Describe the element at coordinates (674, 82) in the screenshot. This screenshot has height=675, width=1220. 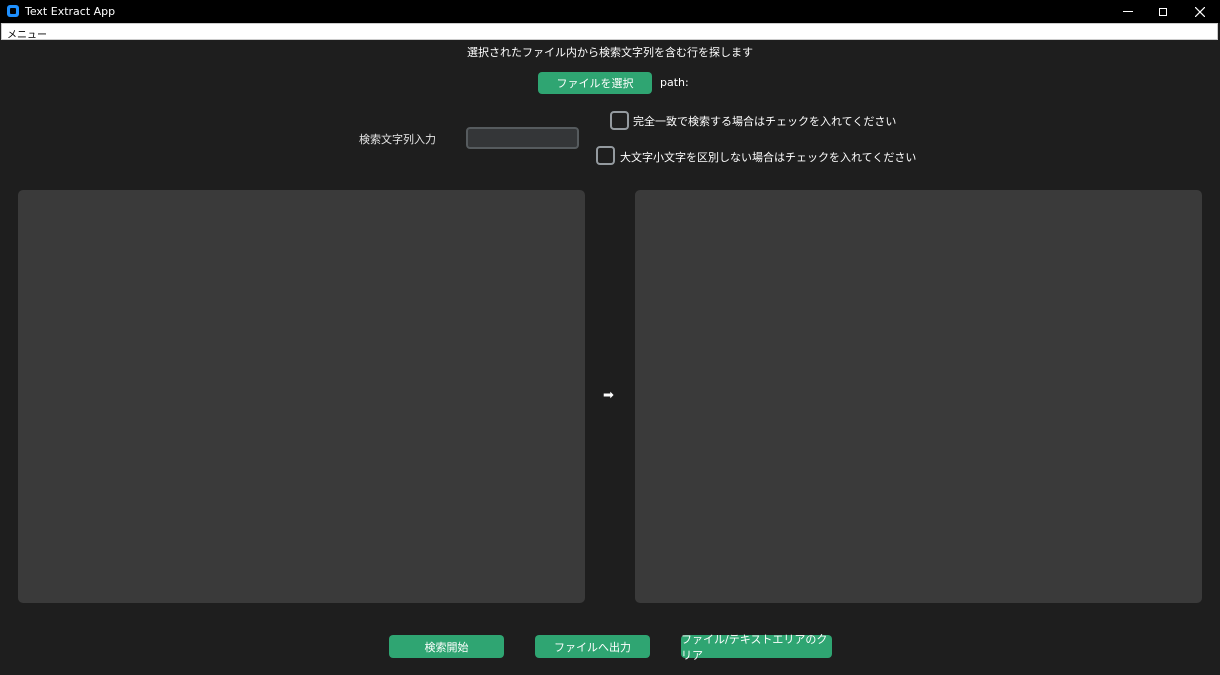
I see `path-label: path:` at that location.